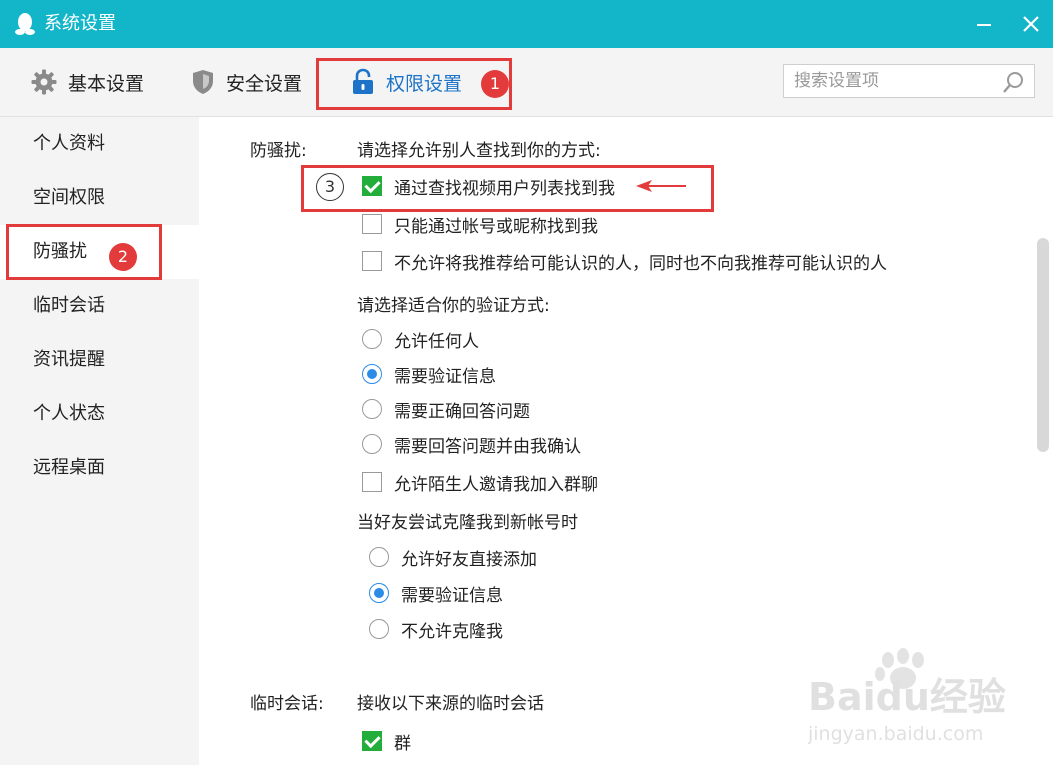  I want to click on tab-label: 权限设置, so click(424, 83).